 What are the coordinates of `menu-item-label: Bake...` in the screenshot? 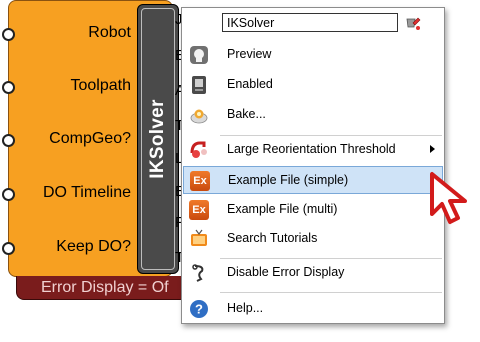 It's located at (246, 114).